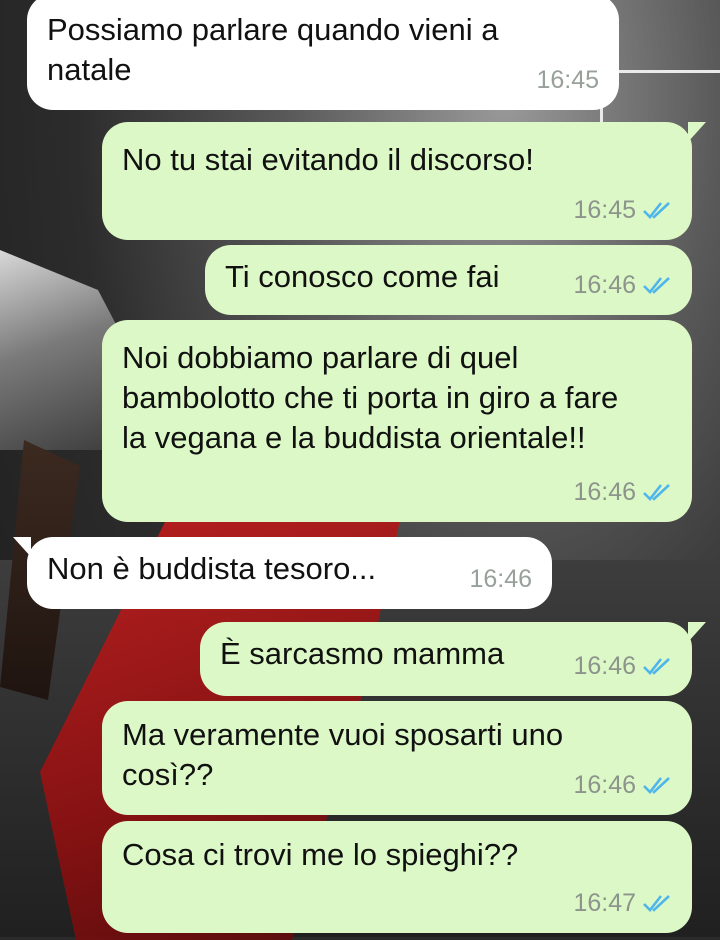  Describe the element at coordinates (604, 903) in the screenshot. I see `message-time: 16:47` at that location.